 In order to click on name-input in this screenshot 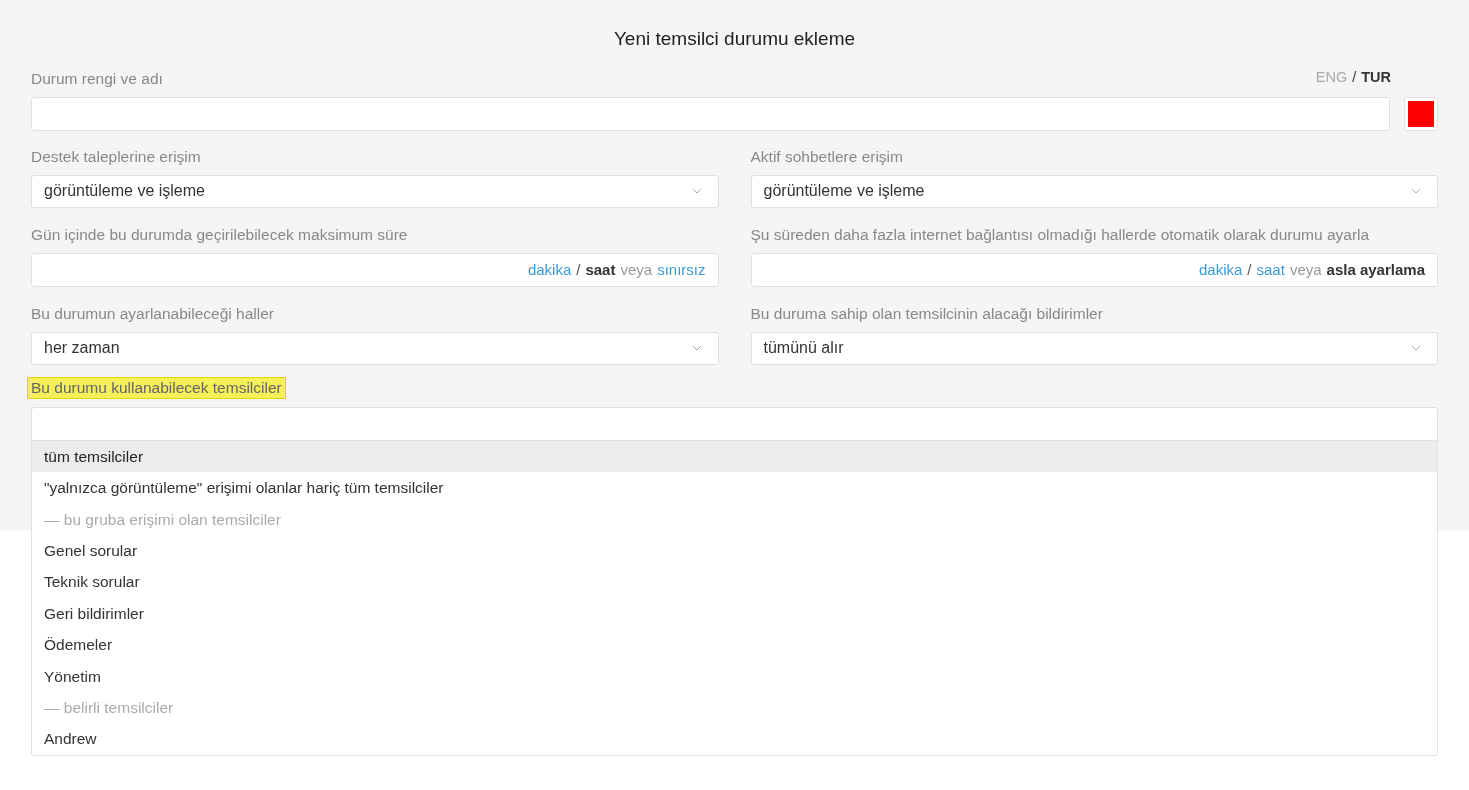, I will do `click(710, 113)`.